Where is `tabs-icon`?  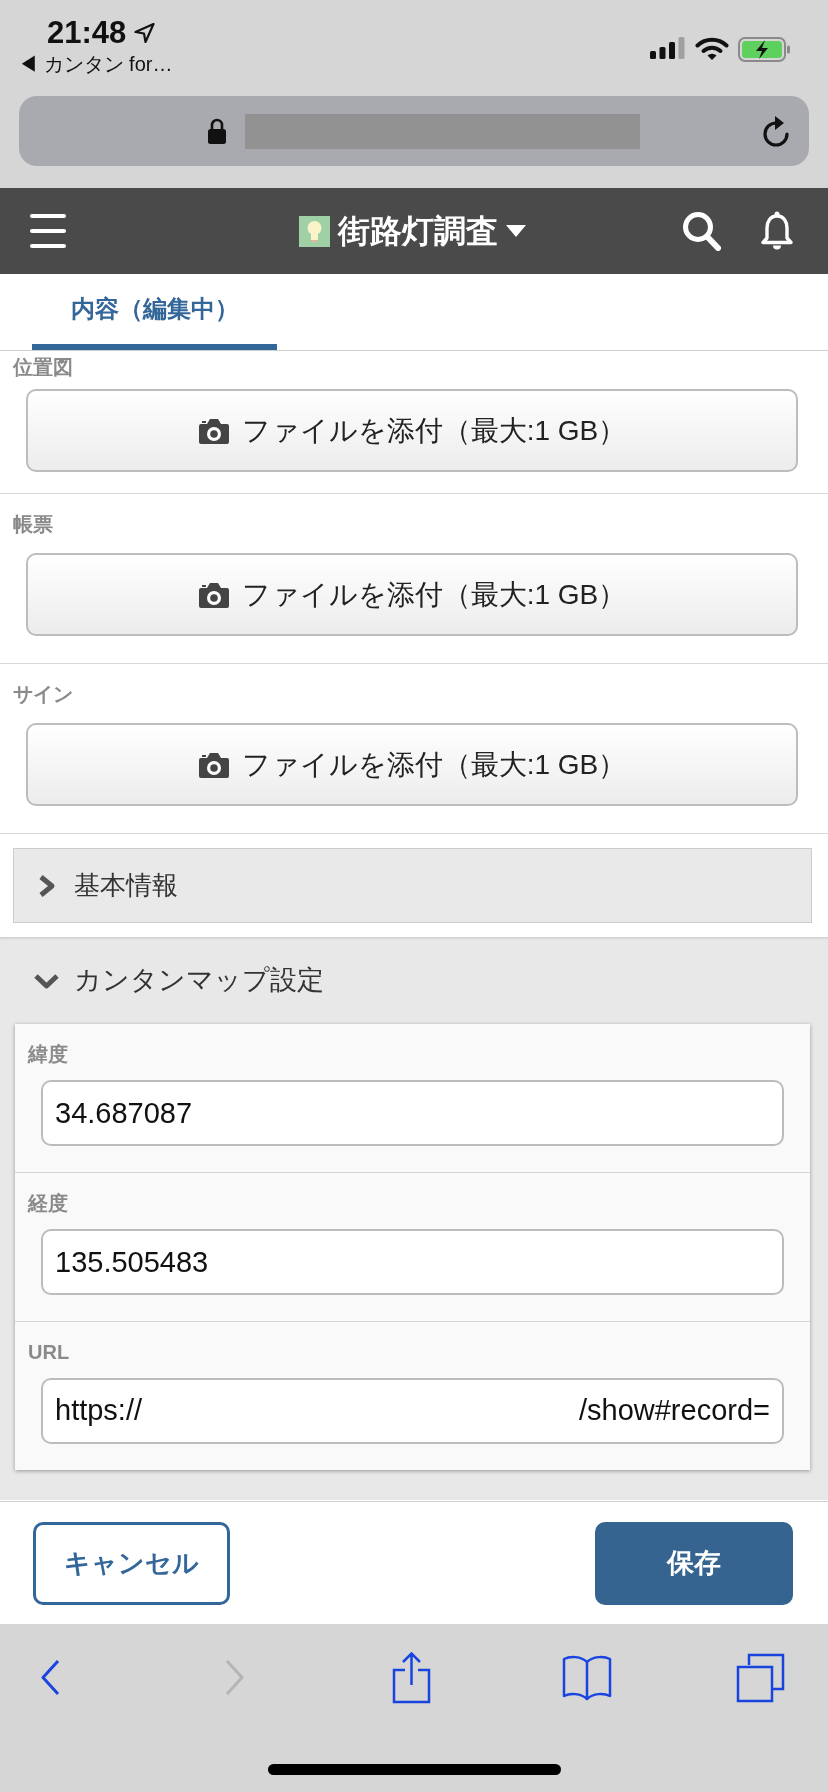 tabs-icon is located at coordinates (760, 1677).